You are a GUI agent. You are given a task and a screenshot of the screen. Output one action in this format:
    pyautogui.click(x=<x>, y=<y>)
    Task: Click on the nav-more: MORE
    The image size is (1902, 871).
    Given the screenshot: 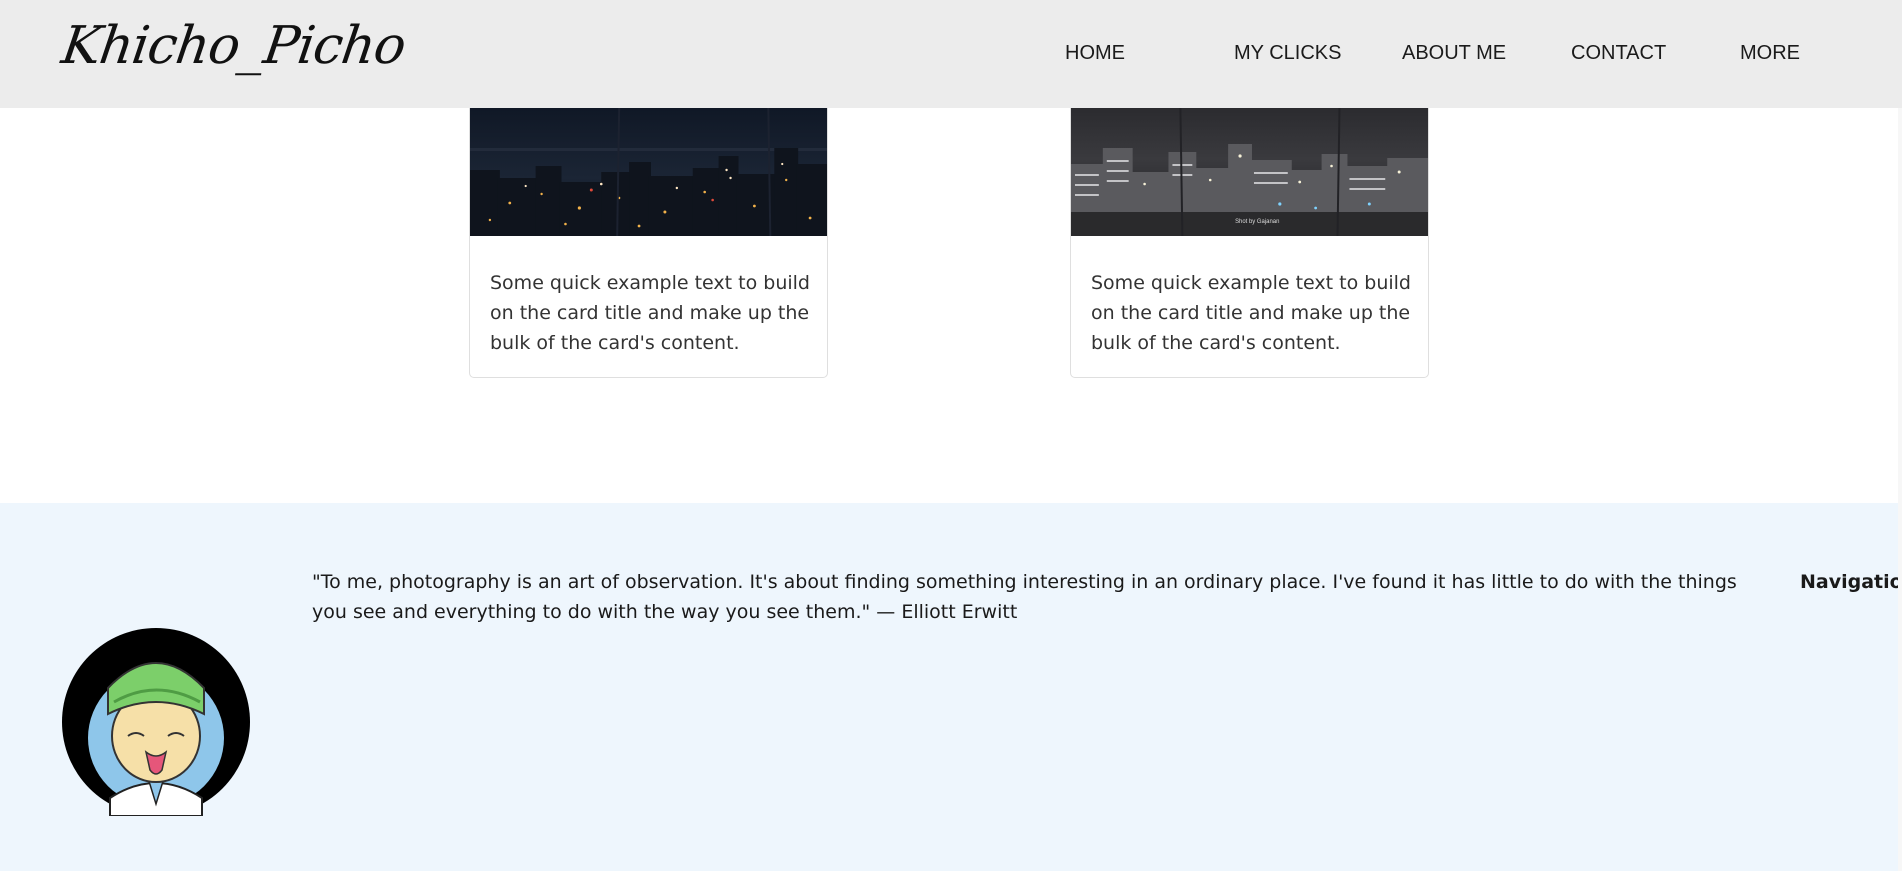 What is the action you would take?
    pyautogui.click(x=1770, y=53)
    